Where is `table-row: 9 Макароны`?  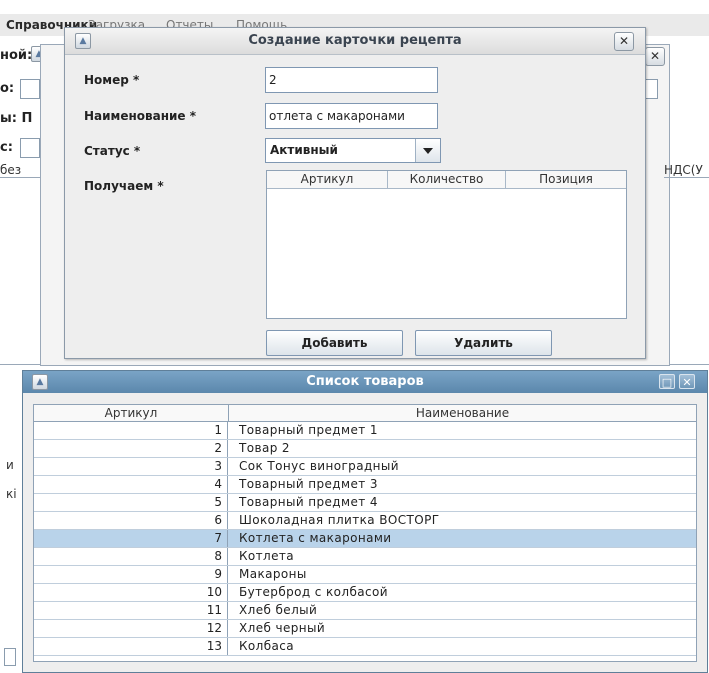 table-row: 9 Макароны is located at coordinates (365, 575).